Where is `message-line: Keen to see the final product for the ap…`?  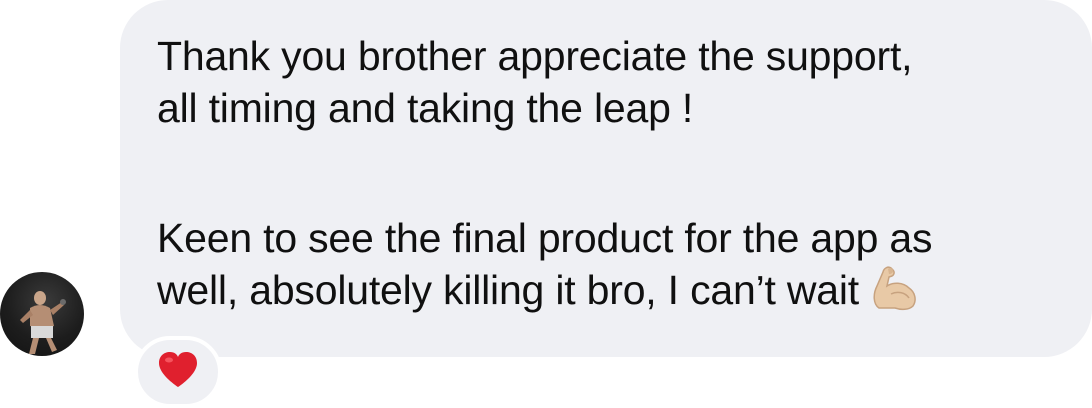
message-line: Keen to see the final product for the ap… is located at coordinates (545, 238).